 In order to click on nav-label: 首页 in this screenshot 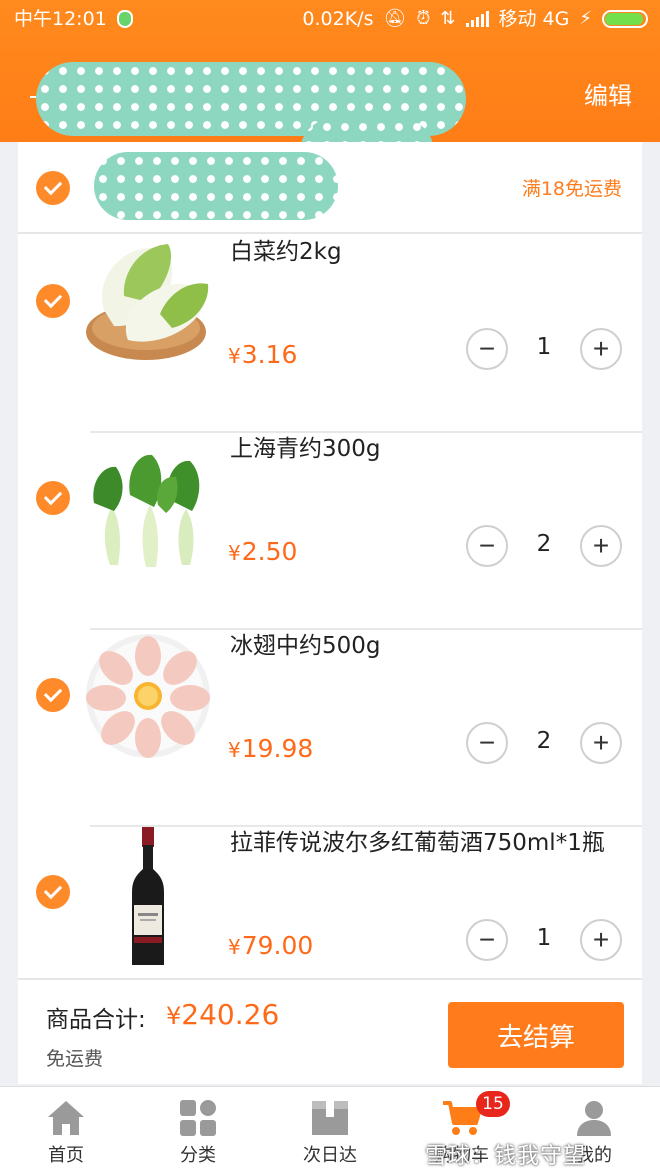, I will do `click(66, 1155)`.